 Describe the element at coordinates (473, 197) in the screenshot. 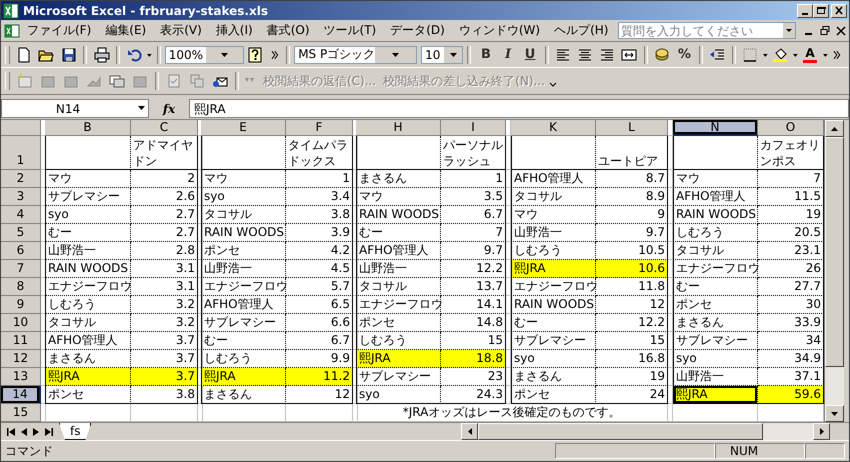

I see `table-cell: 3.5` at that location.